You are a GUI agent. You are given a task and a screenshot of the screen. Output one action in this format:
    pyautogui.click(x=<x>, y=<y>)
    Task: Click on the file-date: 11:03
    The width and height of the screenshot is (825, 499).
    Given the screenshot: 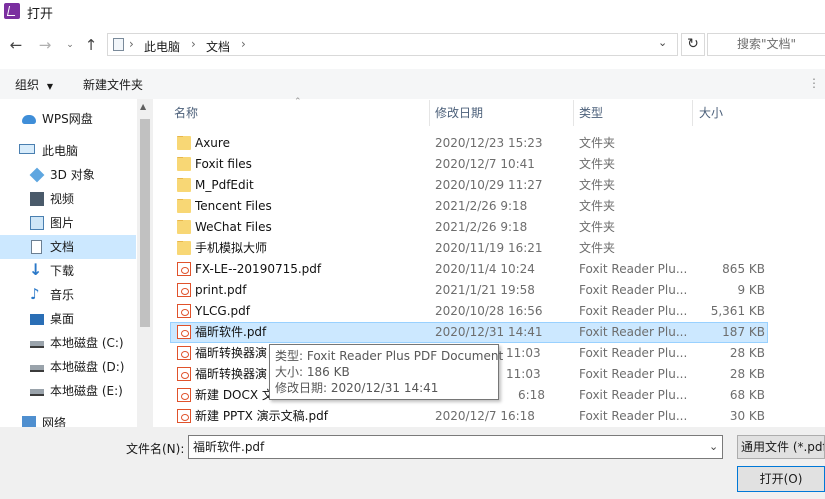 What is the action you would take?
    pyautogui.click(x=523, y=353)
    